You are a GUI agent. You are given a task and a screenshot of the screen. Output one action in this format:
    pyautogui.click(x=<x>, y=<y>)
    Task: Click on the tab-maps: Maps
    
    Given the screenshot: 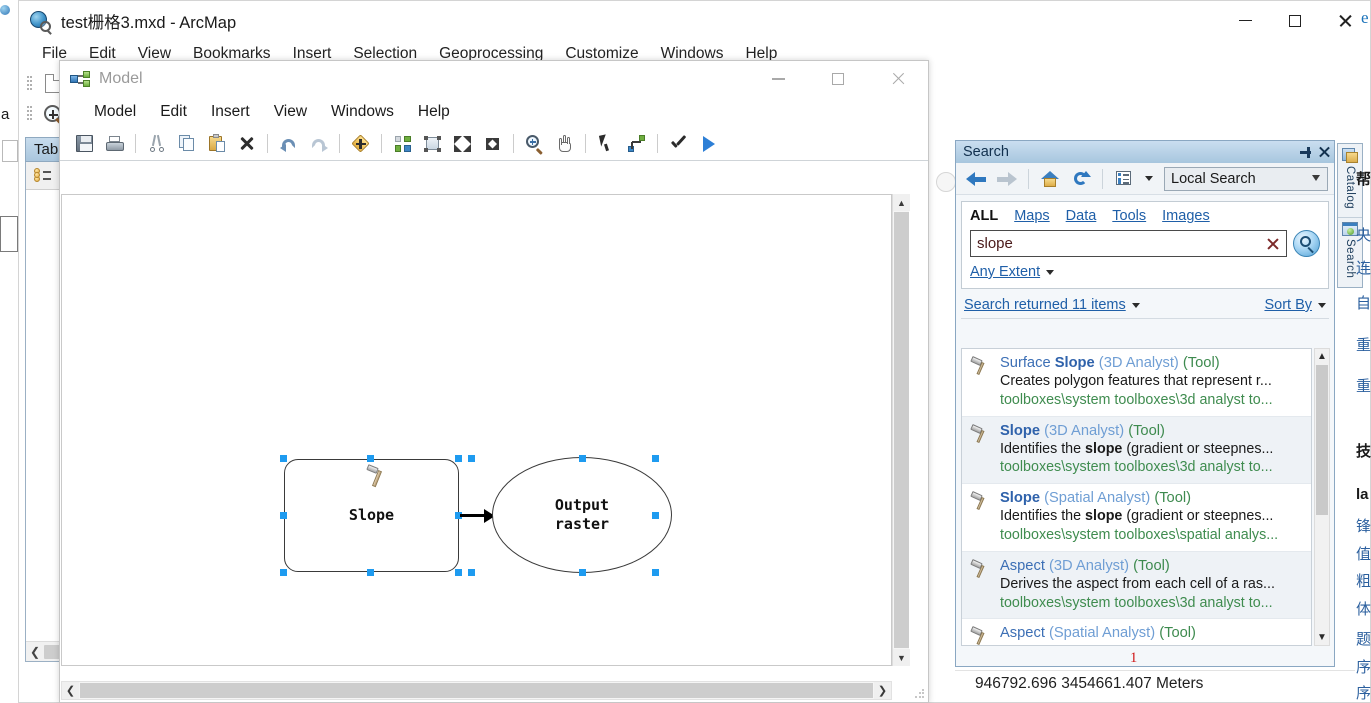 What is the action you would take?
    pyautogui.click(x=1031, y=216)
    